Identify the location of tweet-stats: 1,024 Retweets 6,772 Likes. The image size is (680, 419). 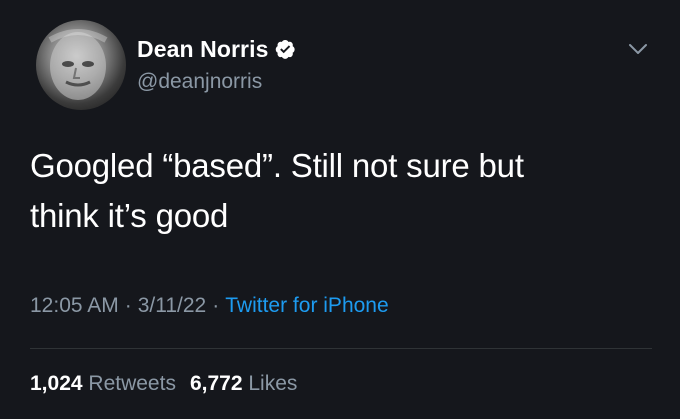
(163, 384).